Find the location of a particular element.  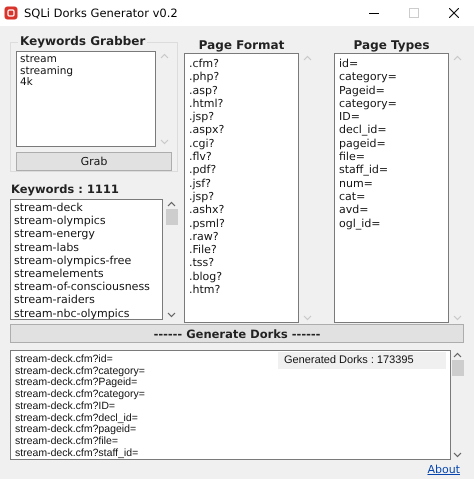

list-item: stream-of-consciousness is located at coordinates (82, 287).